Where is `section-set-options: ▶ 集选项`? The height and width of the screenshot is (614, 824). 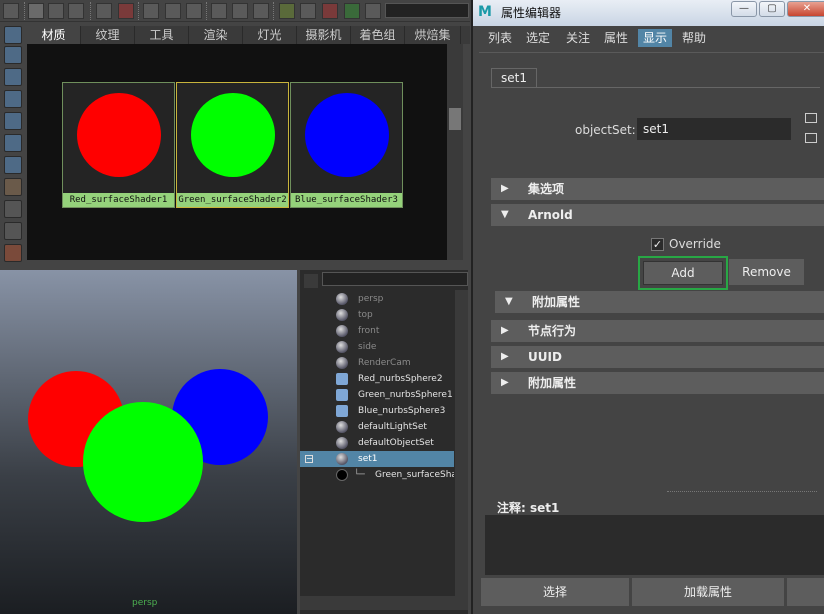
section-set-options: ▶ 集选项 is located at coordinates (657, 189).